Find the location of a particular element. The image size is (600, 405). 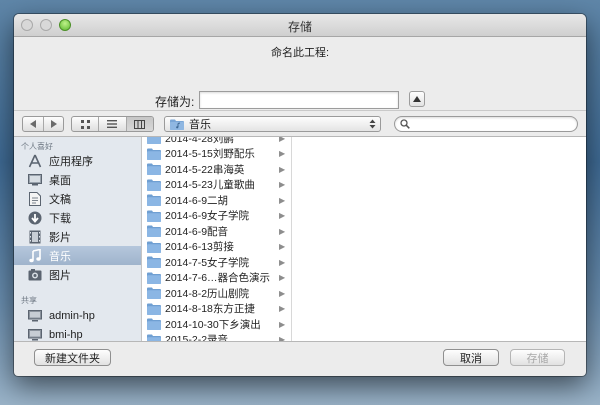

folder-row: 2014-8-2历山剧院 ▶ is located at coordinates (217, 293).